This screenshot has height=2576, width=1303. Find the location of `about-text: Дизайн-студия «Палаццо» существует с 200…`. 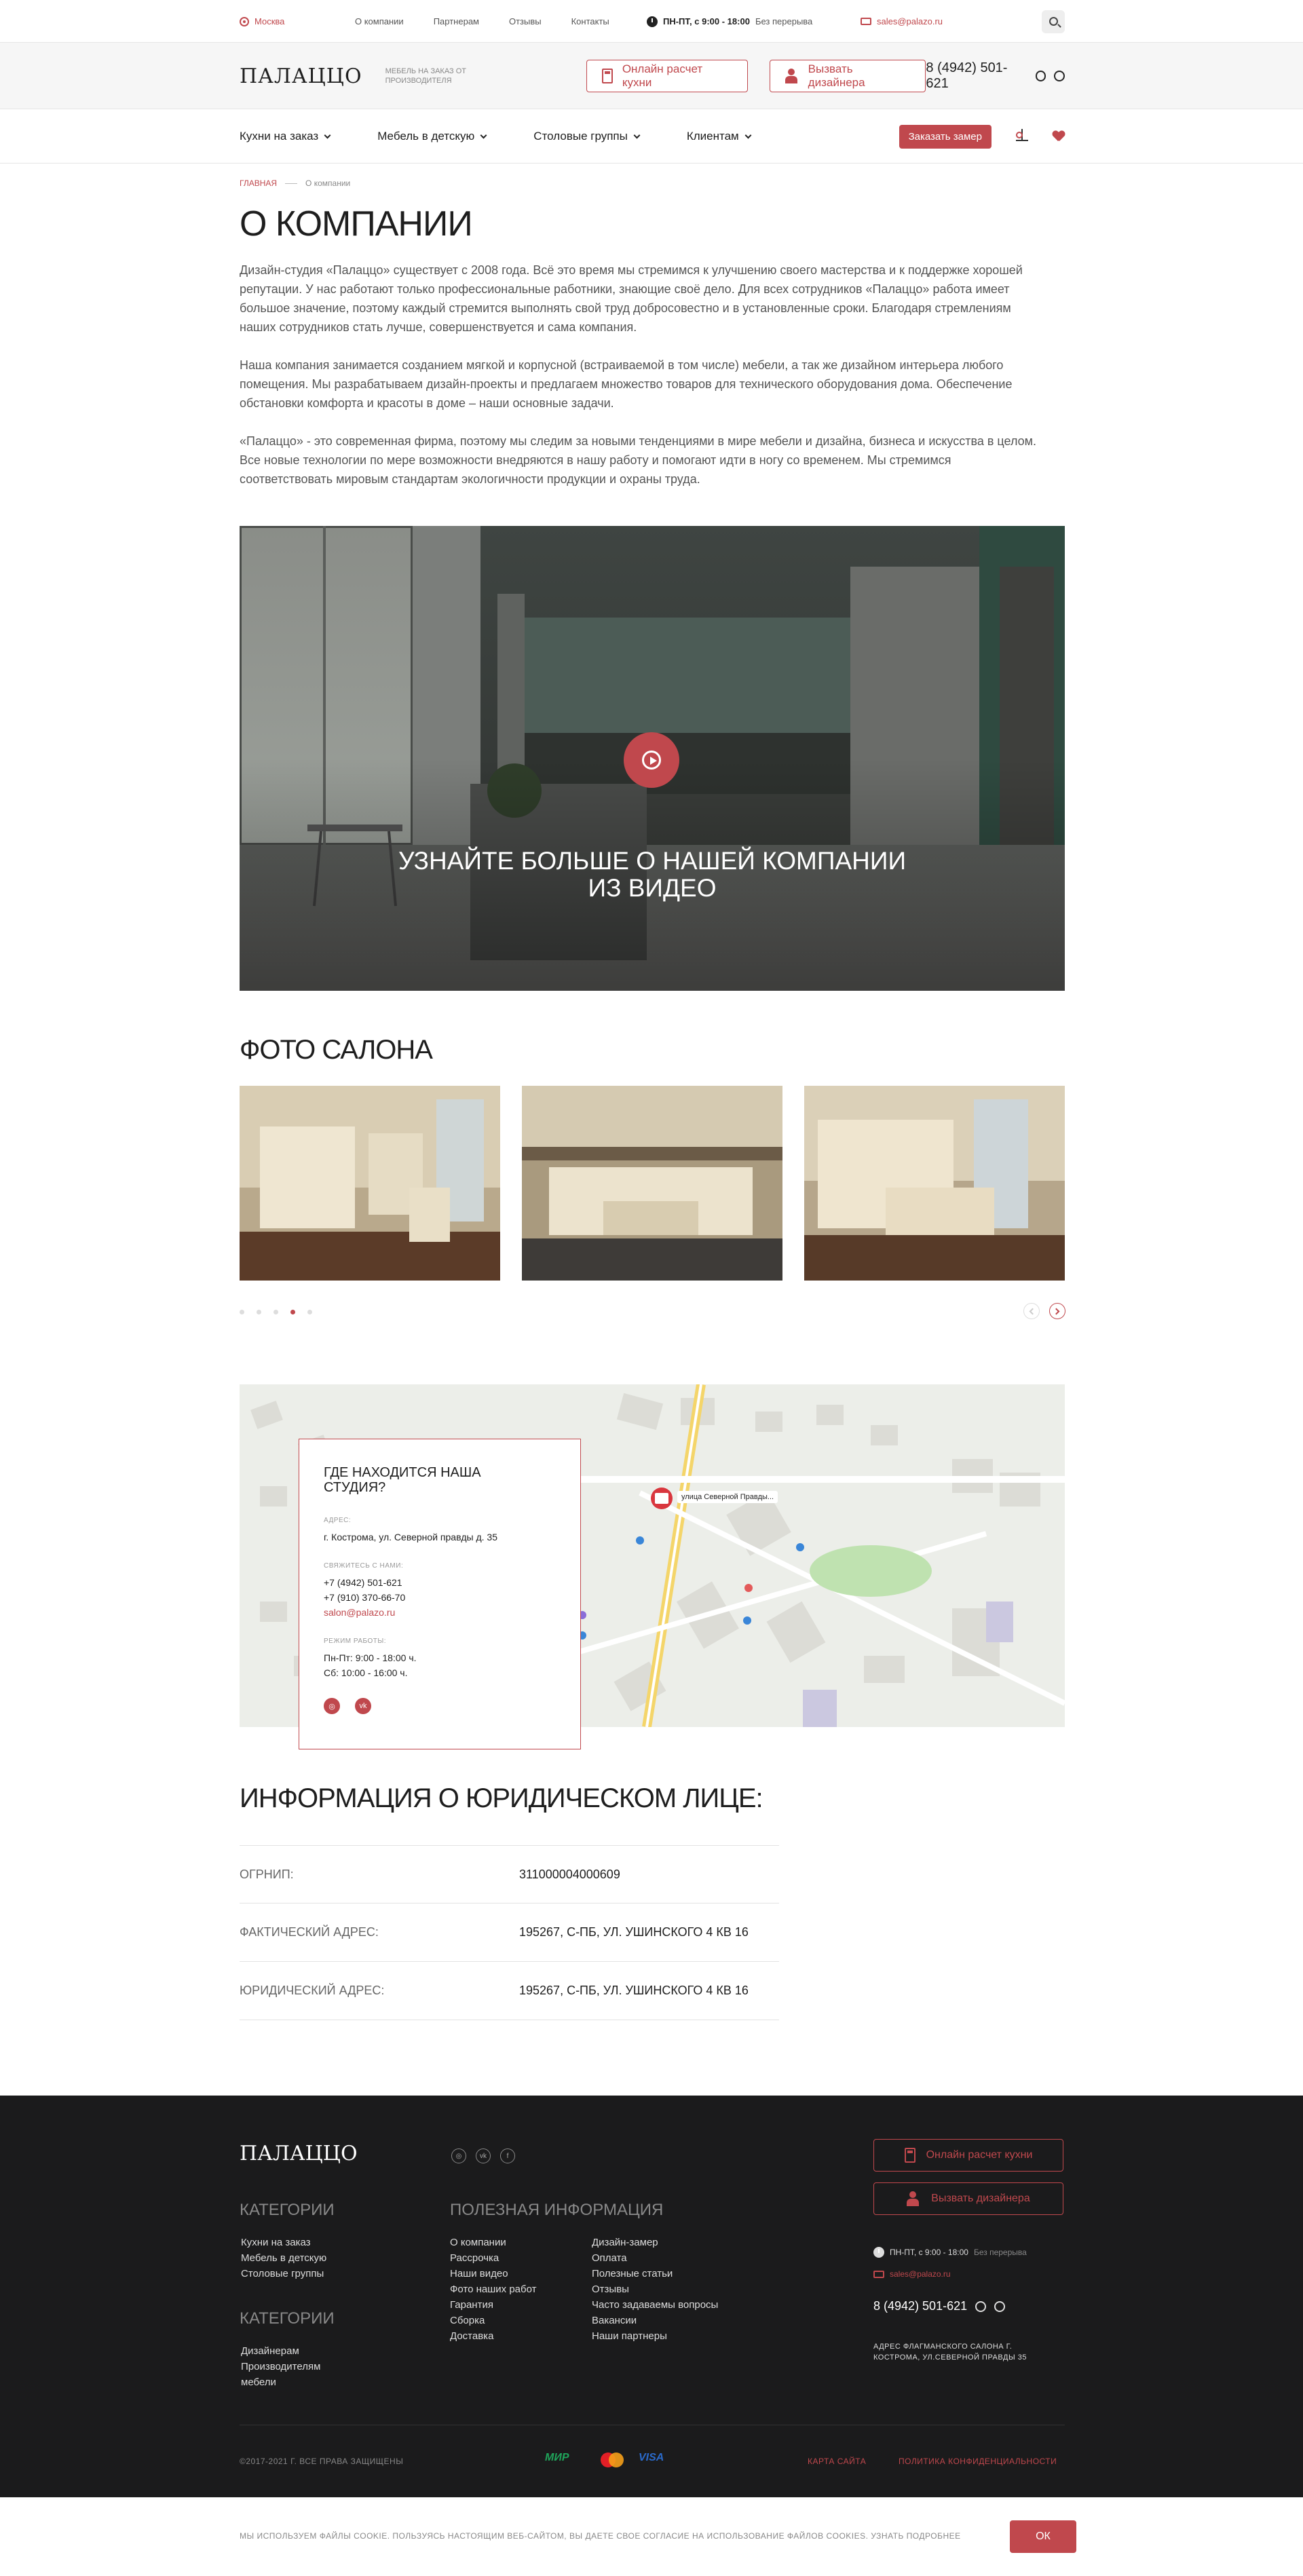

about-text: Дизайн-студия «Палаццо» существует с 200… is located at coordinates (642, 384).